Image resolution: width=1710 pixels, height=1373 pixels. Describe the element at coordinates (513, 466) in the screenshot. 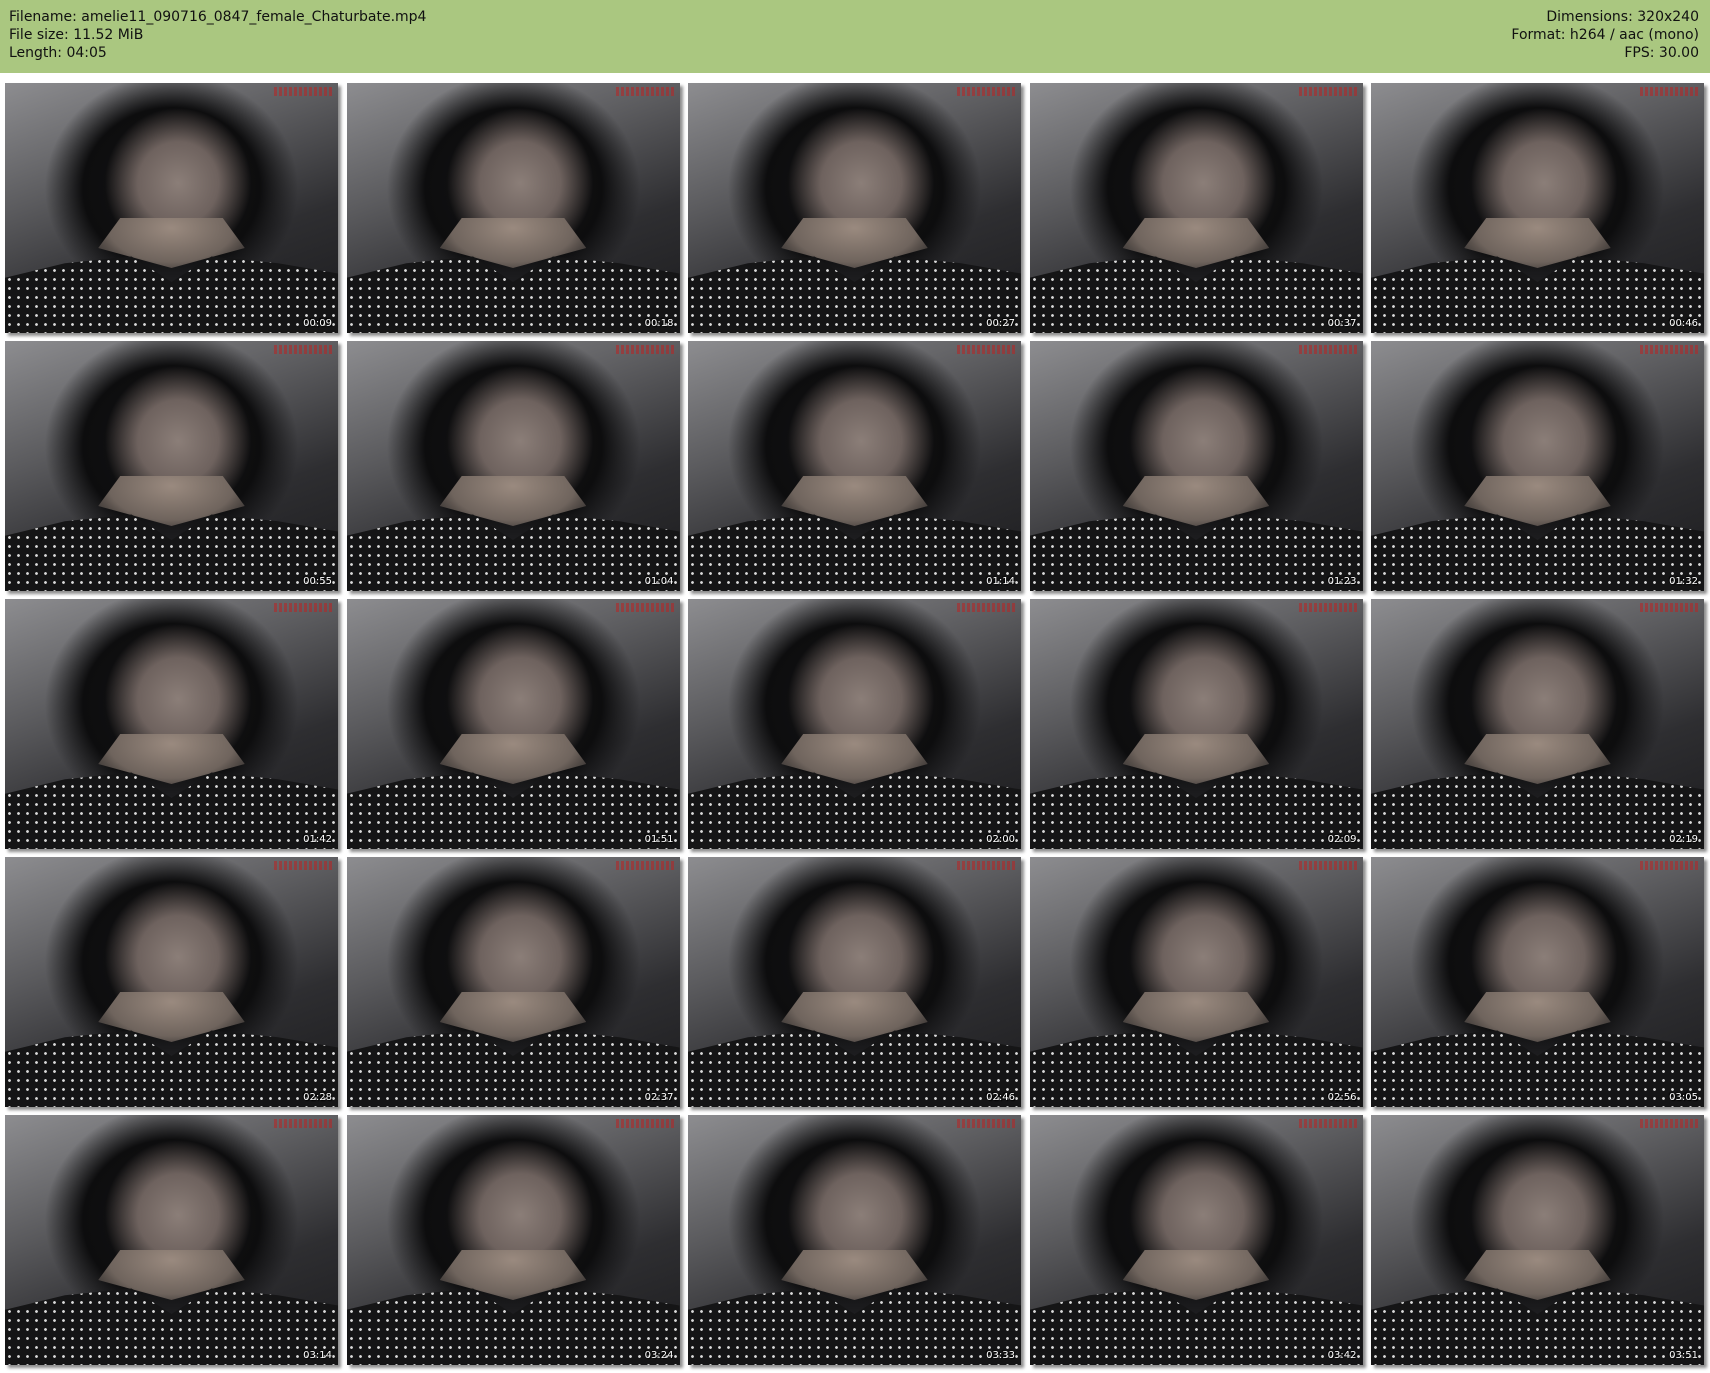

I see `video-thumbnail: 01:04` at that location.